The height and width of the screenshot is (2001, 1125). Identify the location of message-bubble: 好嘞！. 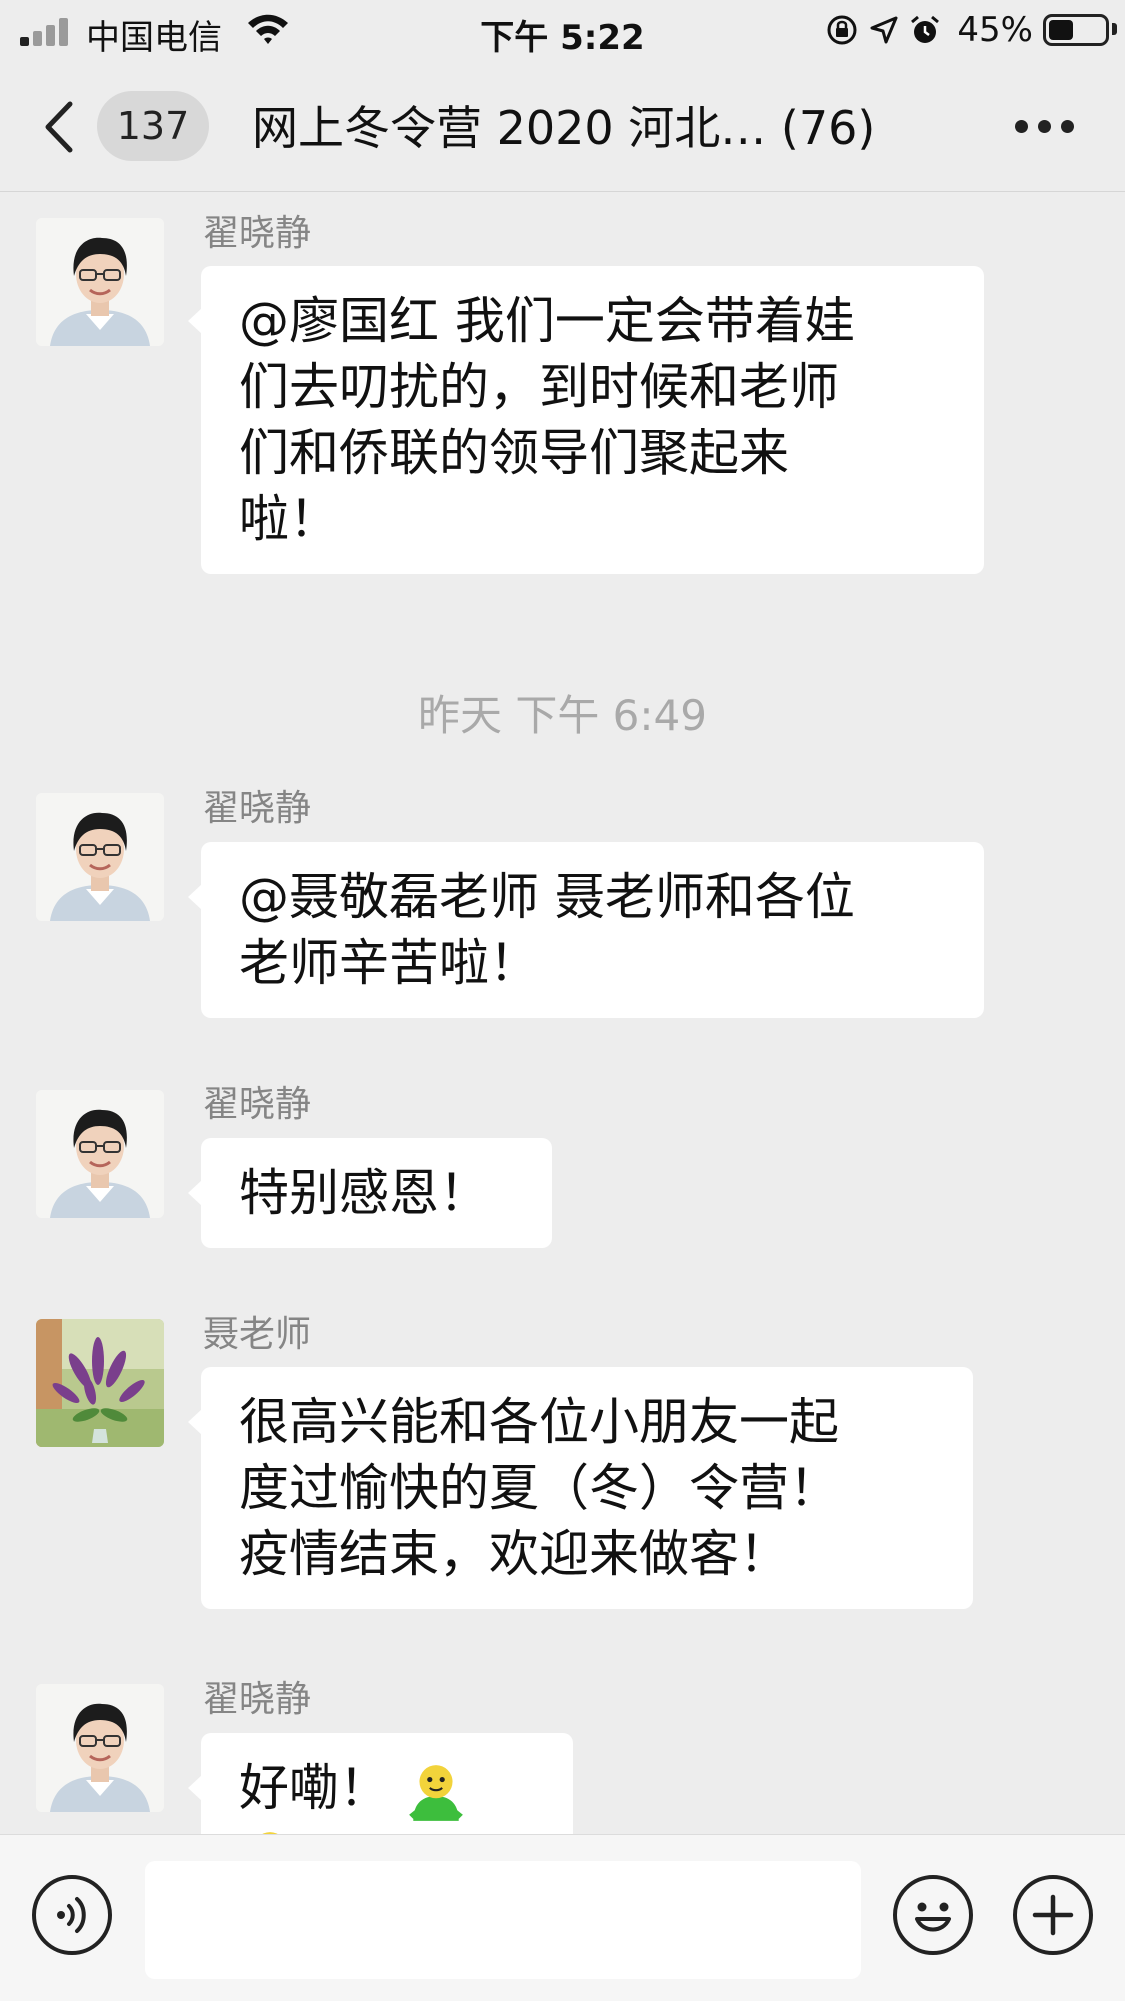
(380, 1783).